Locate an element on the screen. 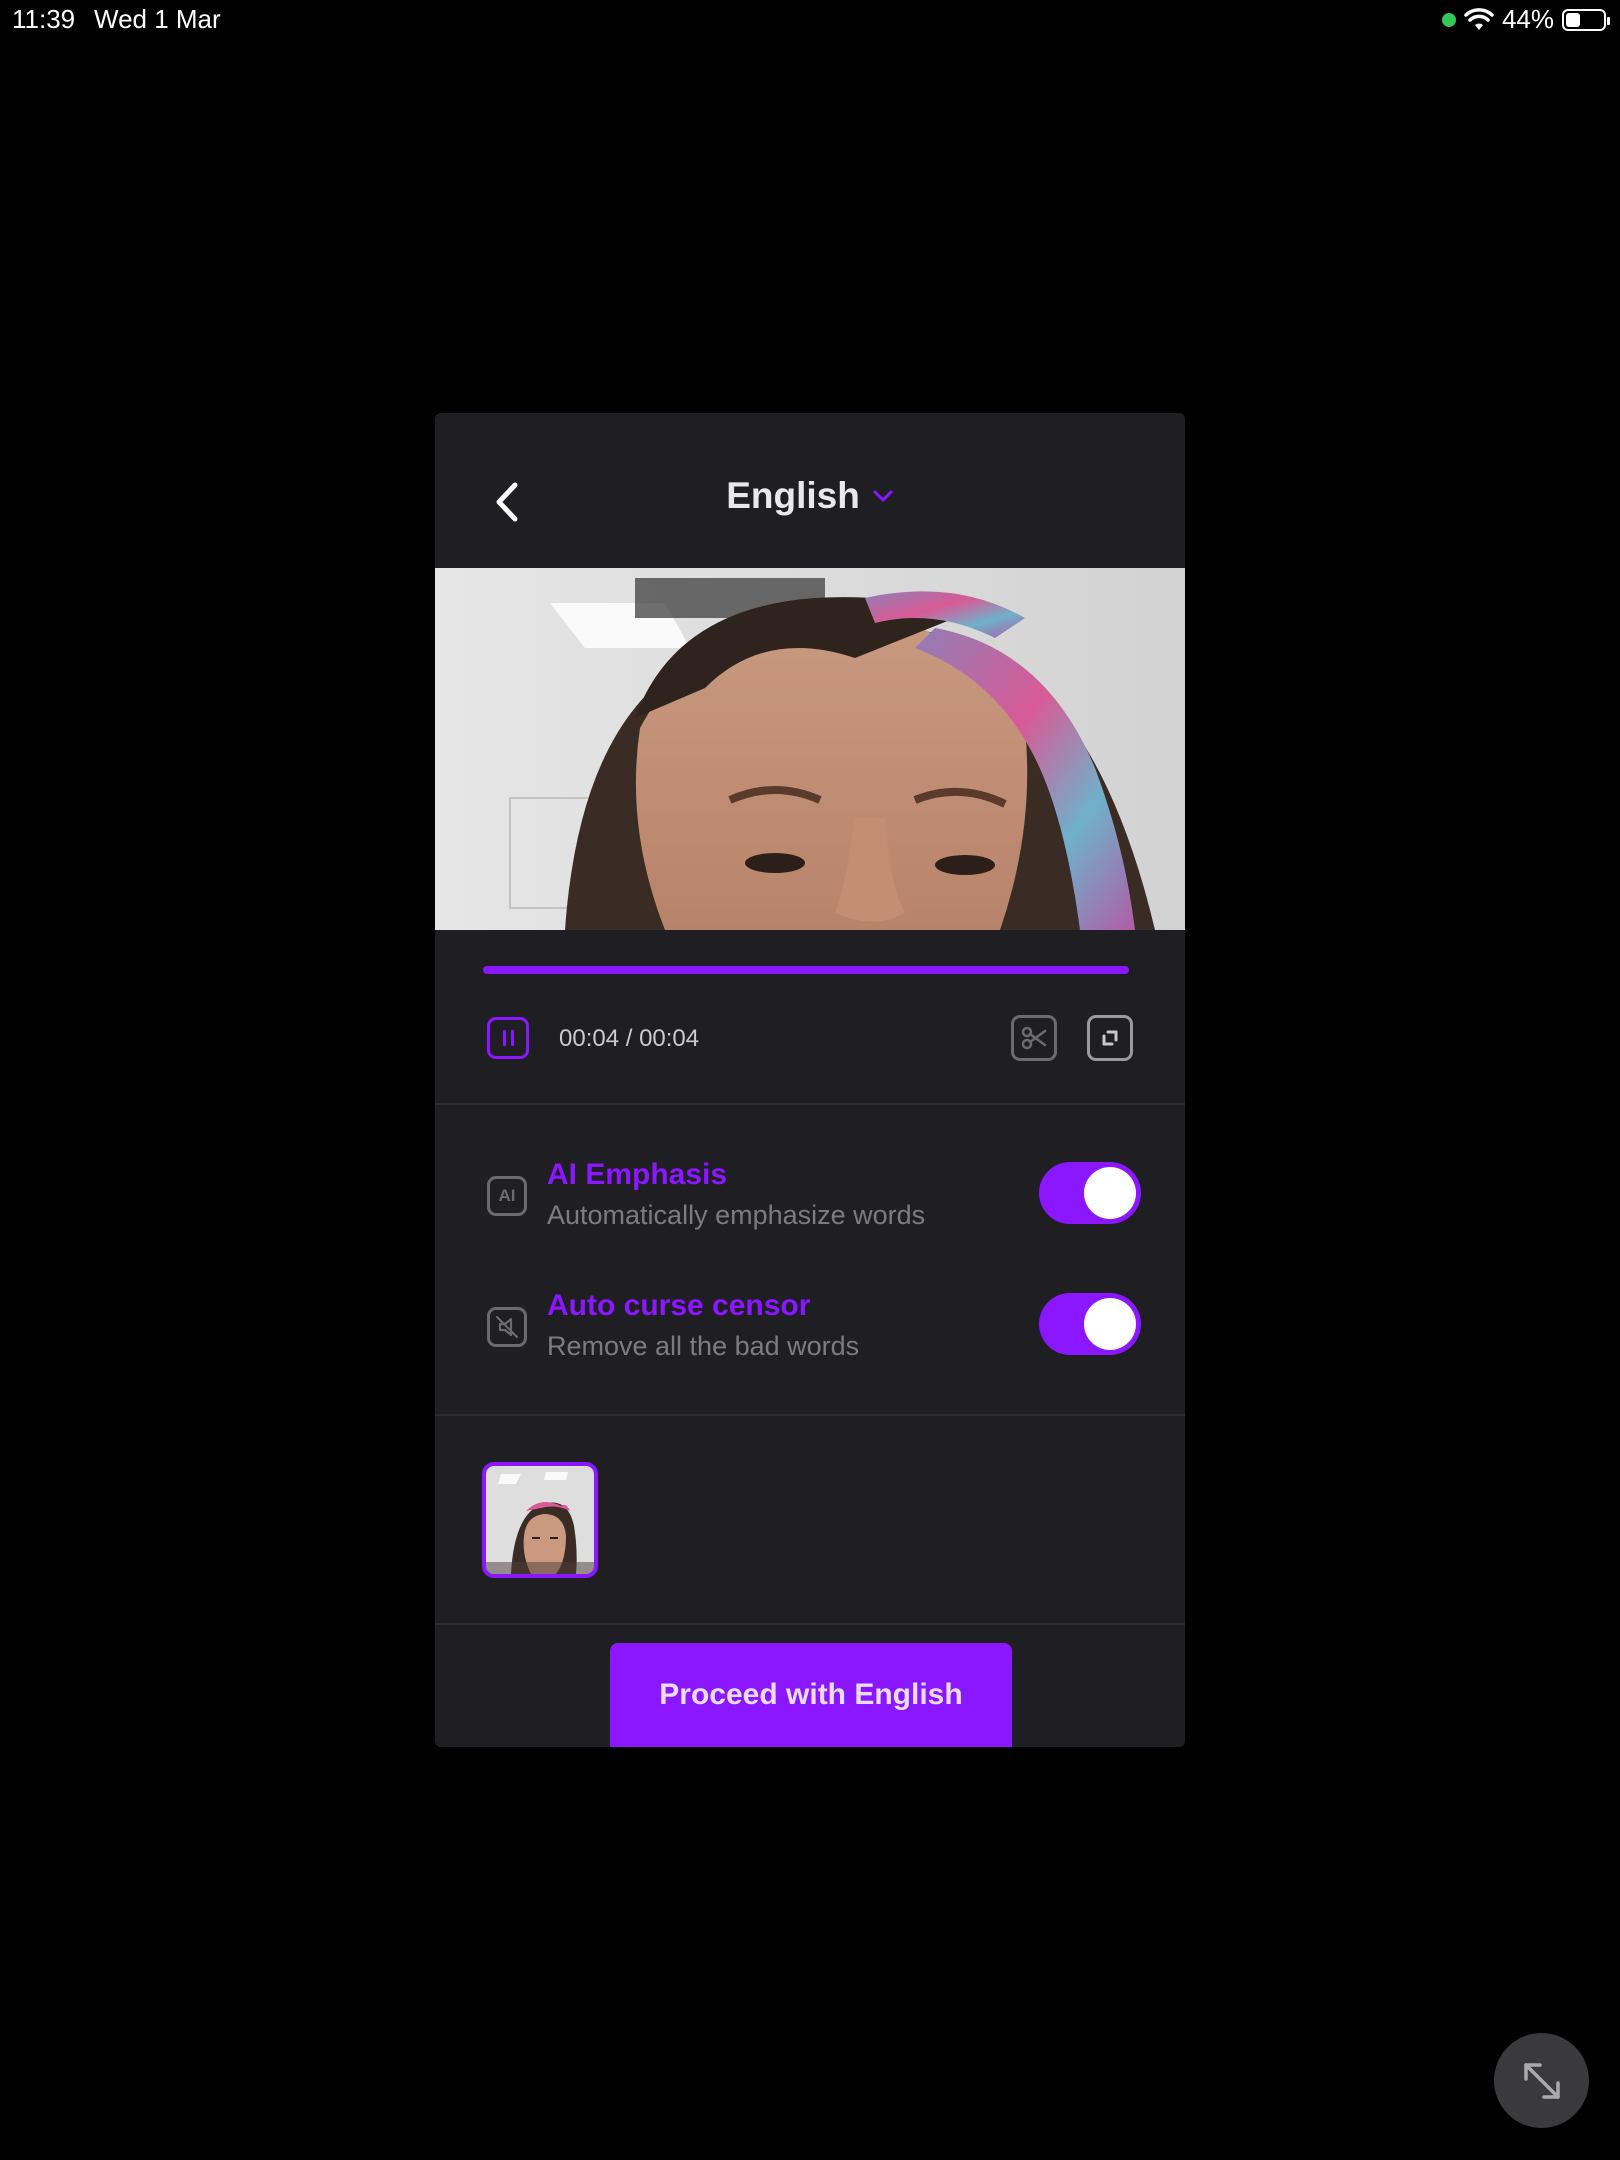 This screenshot has width=1620, height=2160. option-title: AI Emphasis is located at coordinates (637, 1174).